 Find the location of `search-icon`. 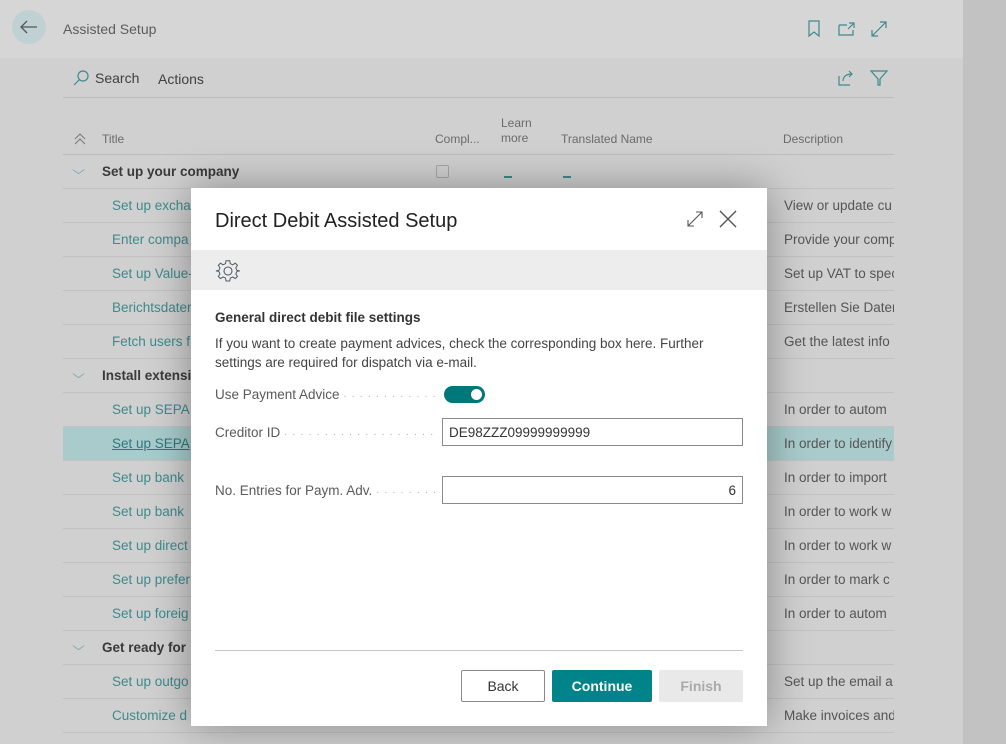

search-icon is located at coordinates (81, 78).